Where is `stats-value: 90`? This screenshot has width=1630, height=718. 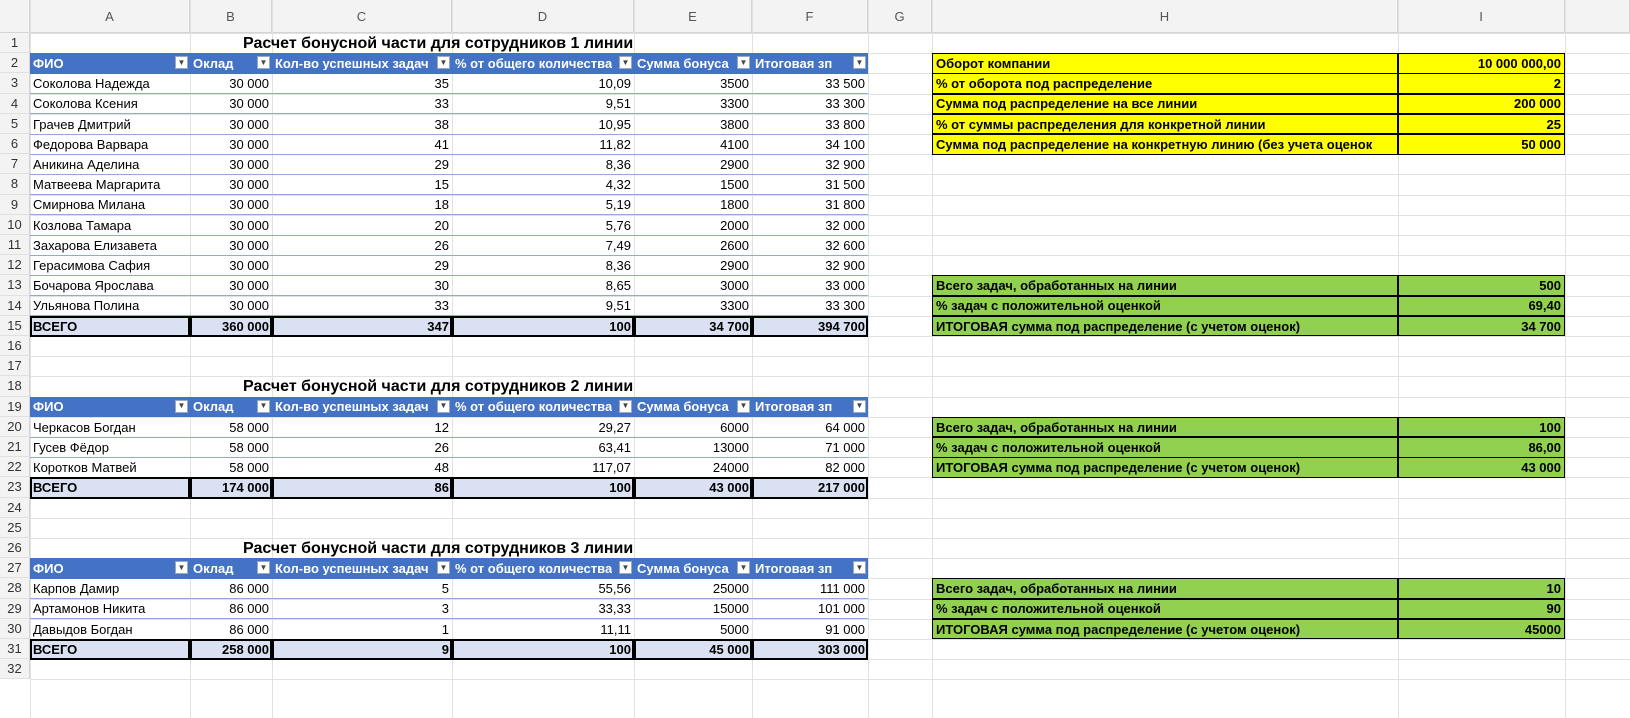 stats-value: 90 is located at coordinates (1481, 609).